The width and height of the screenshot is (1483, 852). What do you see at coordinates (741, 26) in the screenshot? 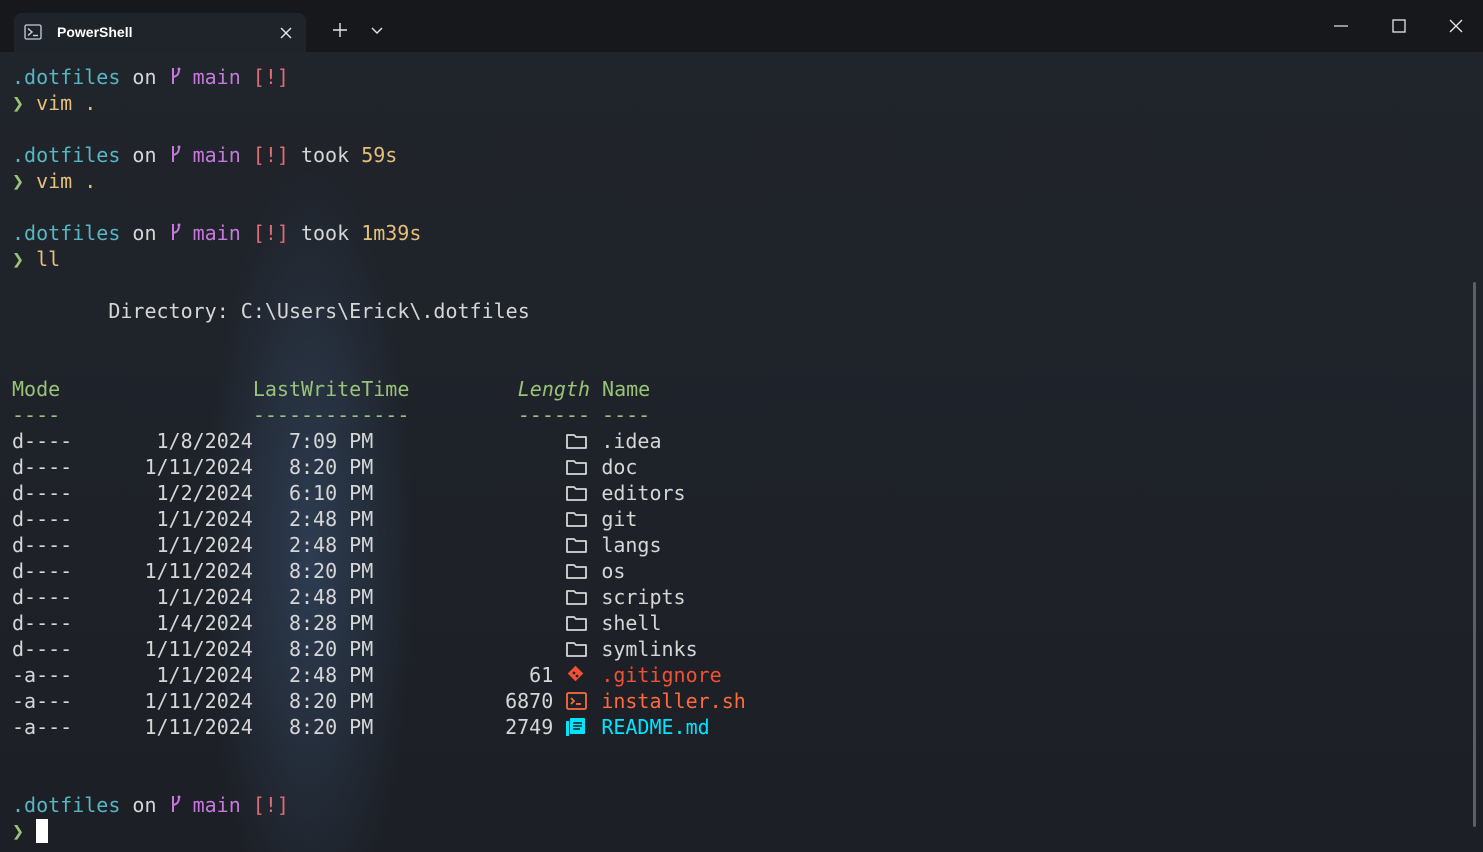
I see `title-bar: PowerShell` at bounding box center [741, 26].